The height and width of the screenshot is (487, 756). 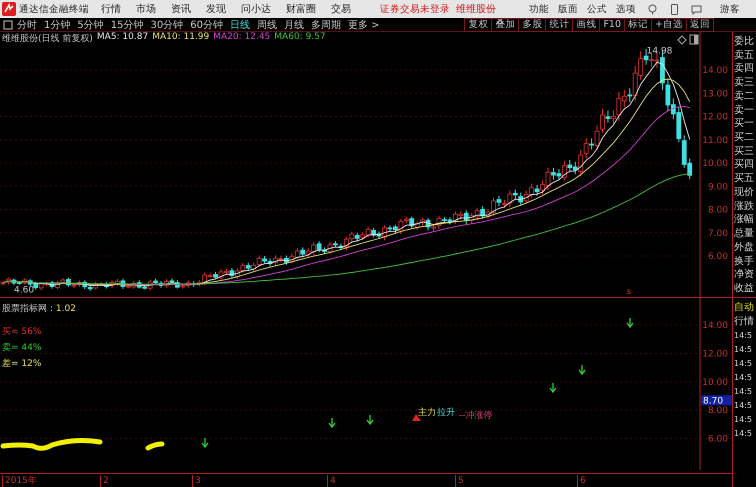 What do you see at coordinates (22, 364) in the screenshot?
I see `indicator-stat: 差= 12%` at bounding box center [22, 364].